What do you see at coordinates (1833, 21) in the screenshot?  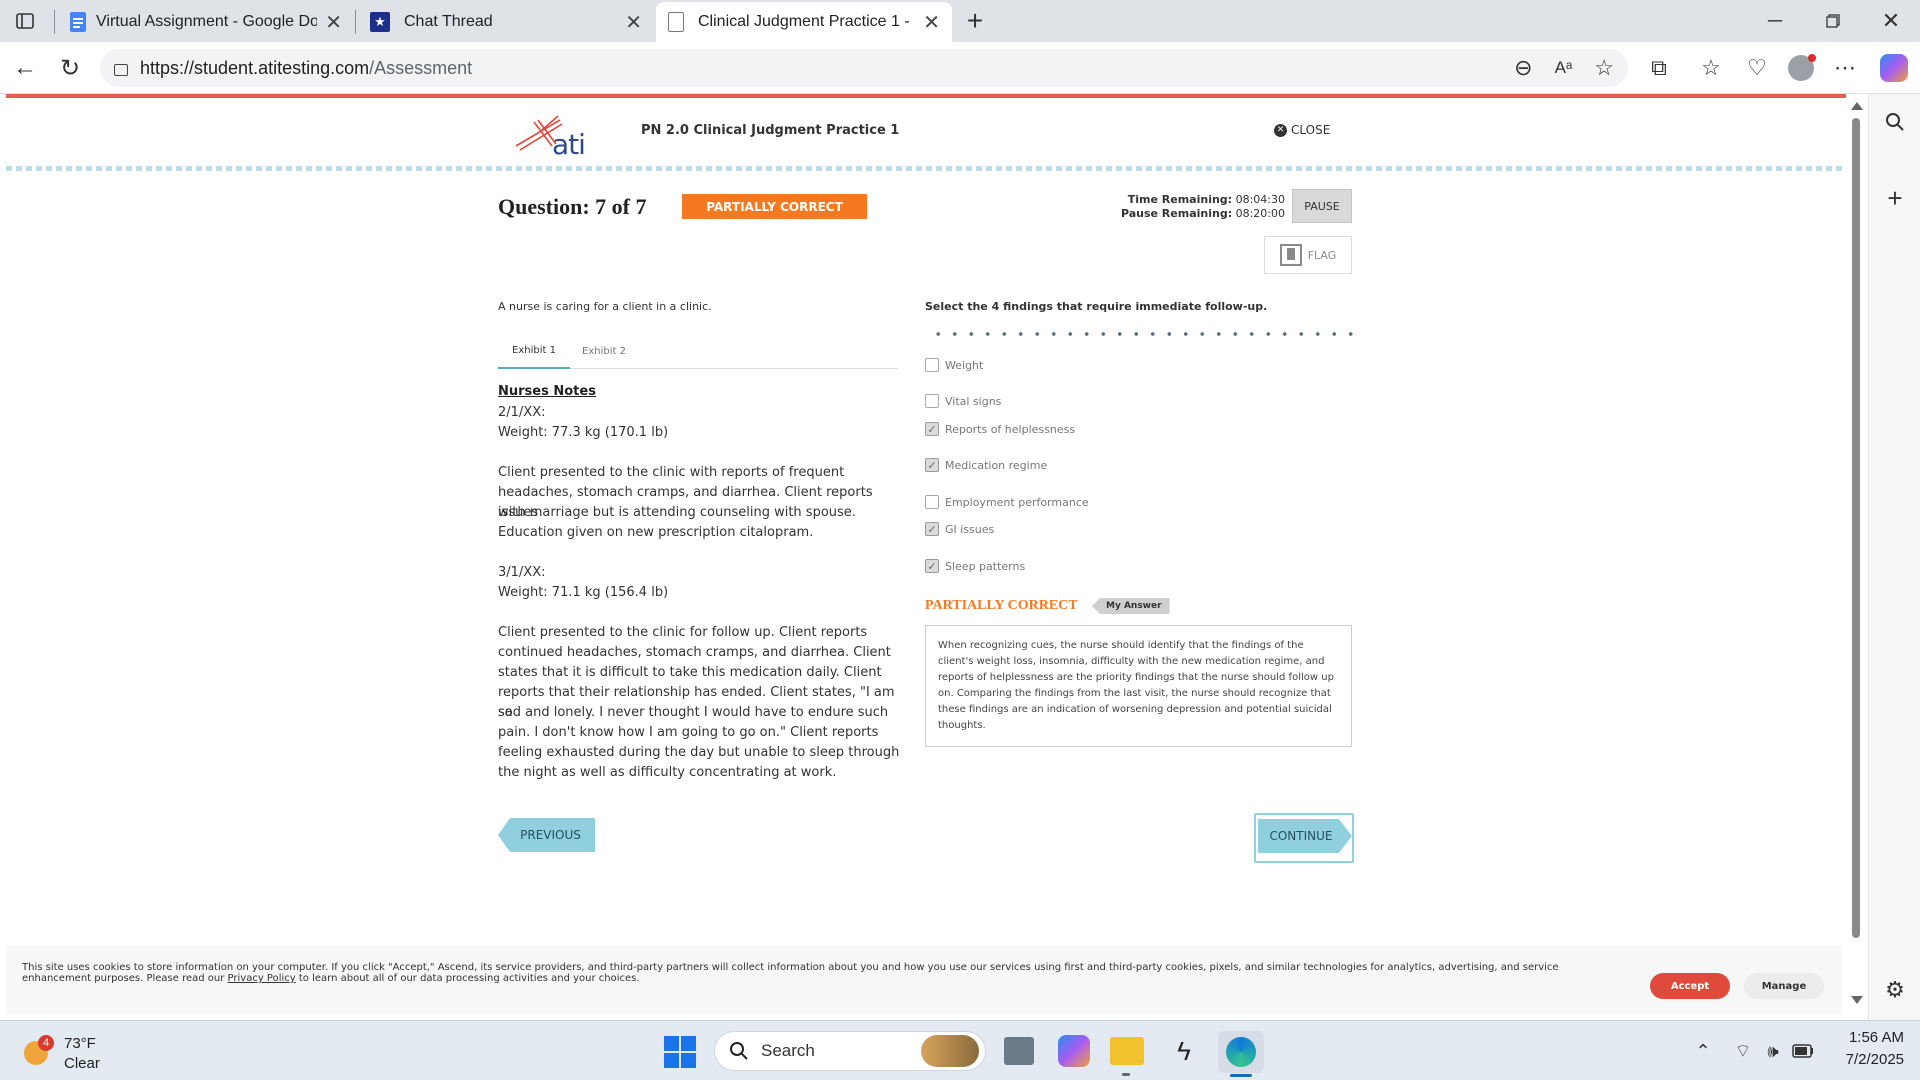 I see `restore-icon` at bounding box center [1833, 21].